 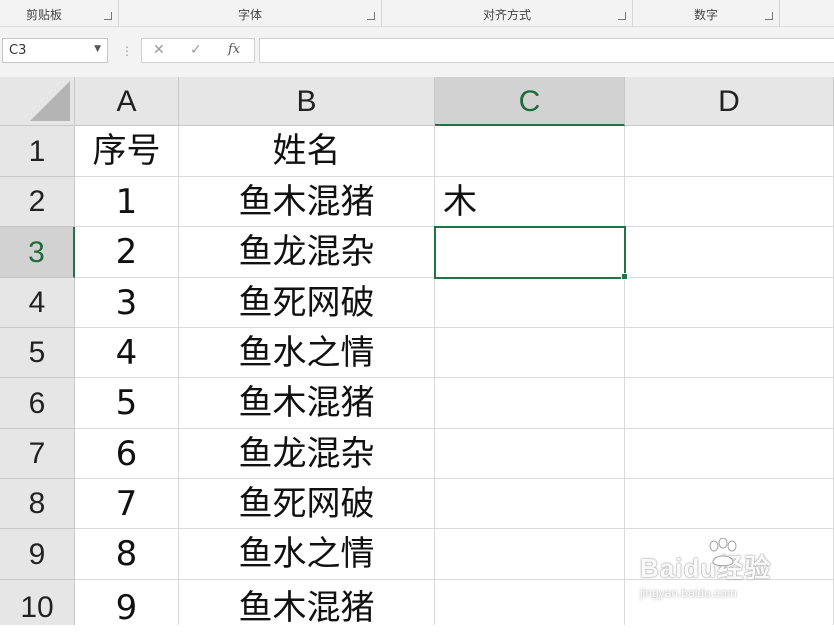 What do you see at coordinates (37, 151) in the screenshot?
I see `row-header-1: 1` at bounding box center [37, 151].